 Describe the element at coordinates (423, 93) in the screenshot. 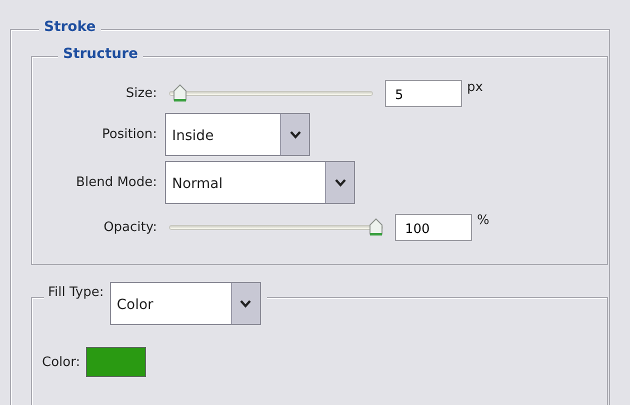

I see `input-field: 5` at that location.